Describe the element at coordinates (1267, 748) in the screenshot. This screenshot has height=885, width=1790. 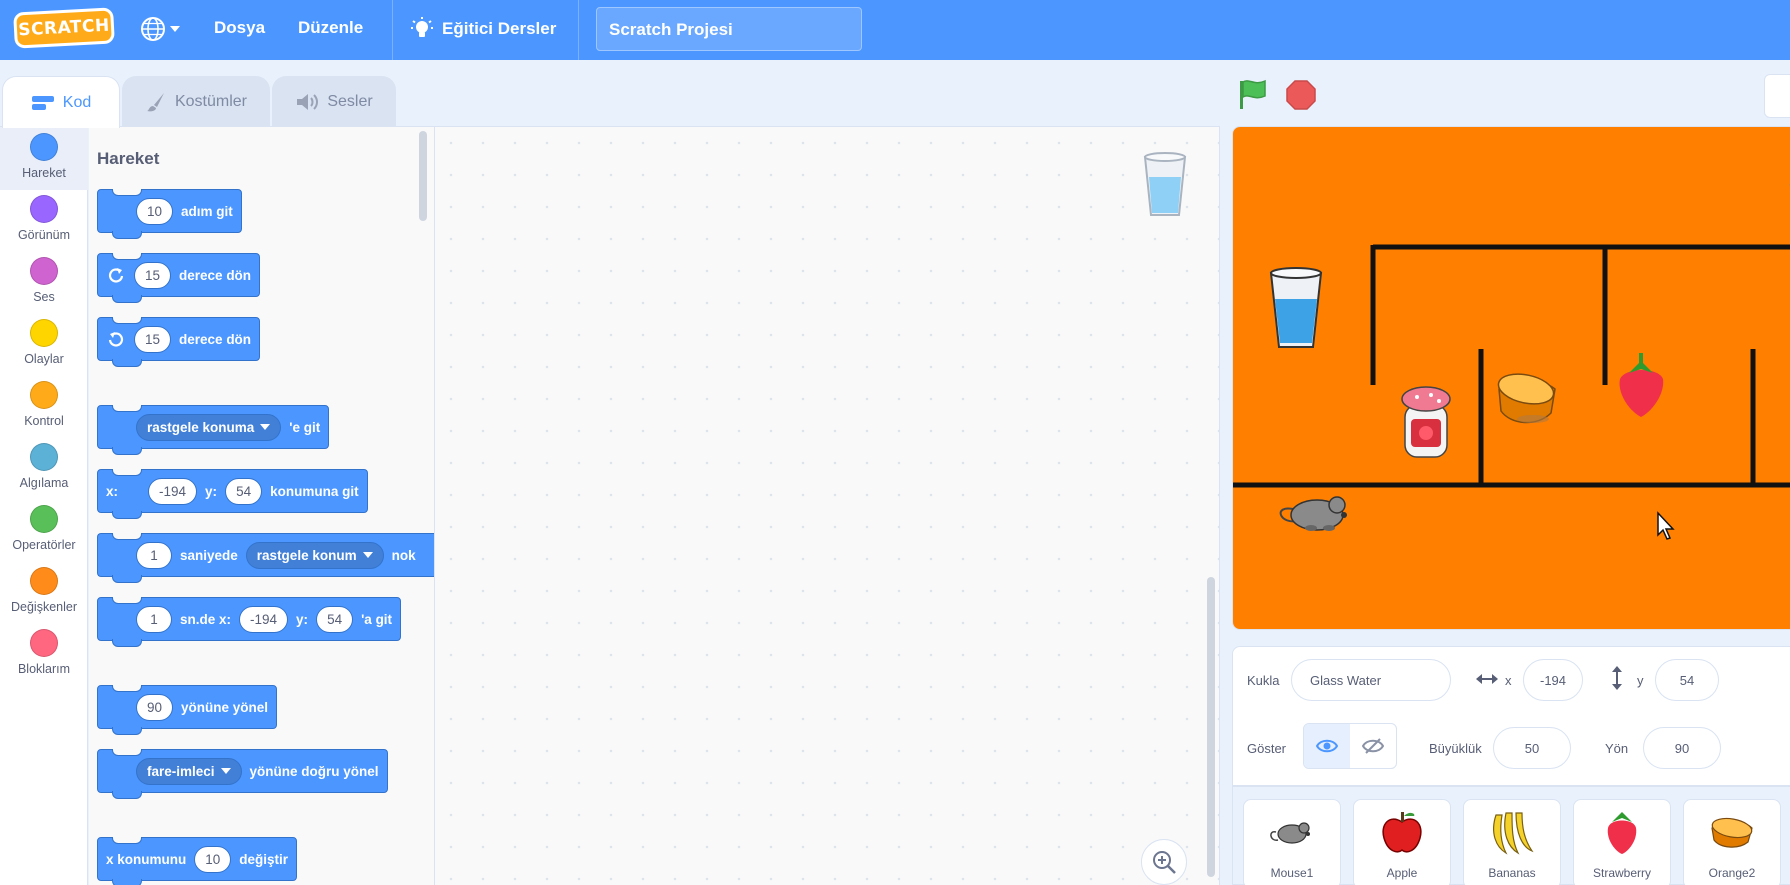
I see `show-label: Göster` at that location.